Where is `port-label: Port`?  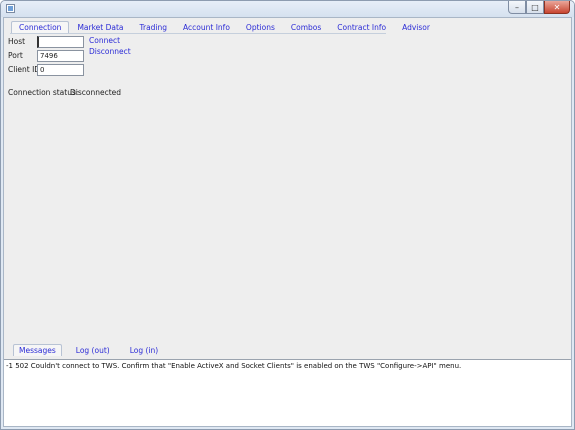 port-label: Port is located at coordinates (15, 55).